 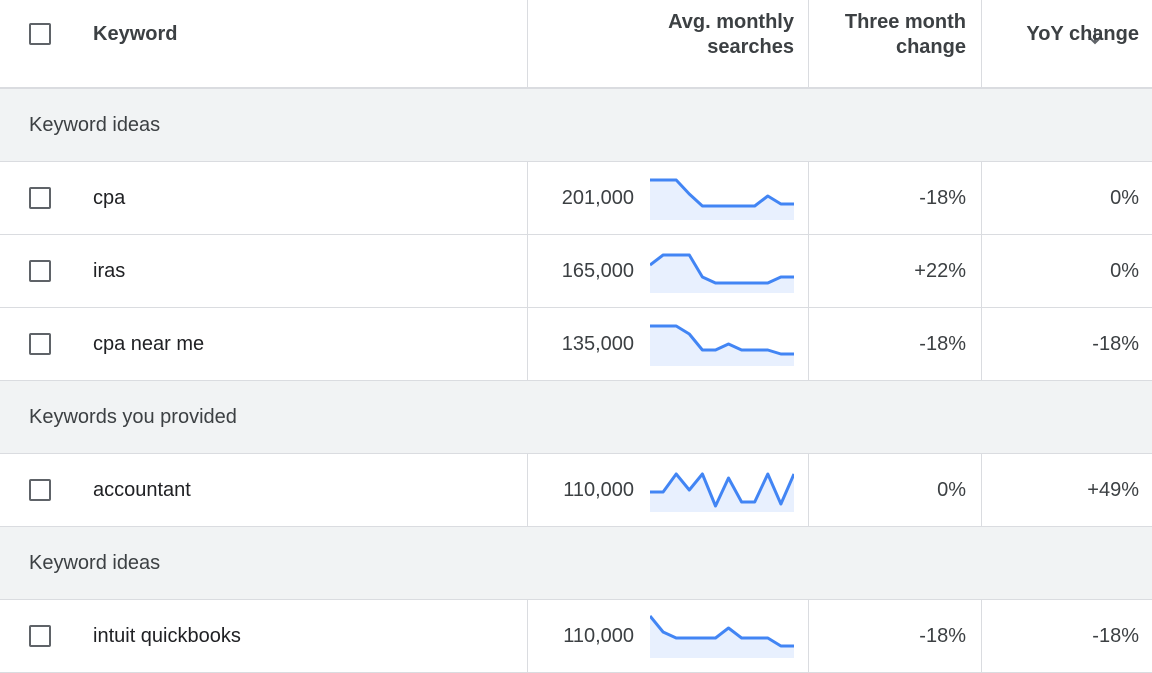 I want to click on sparkline-area, so click(x=722, y=274).